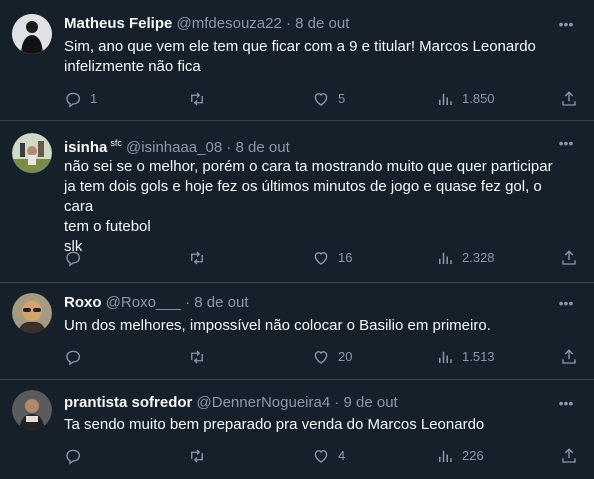 The image size is (594, 479). Describe the element at coordinates (473, 455) in the screenshot. I see `view-count: 226` at that location.